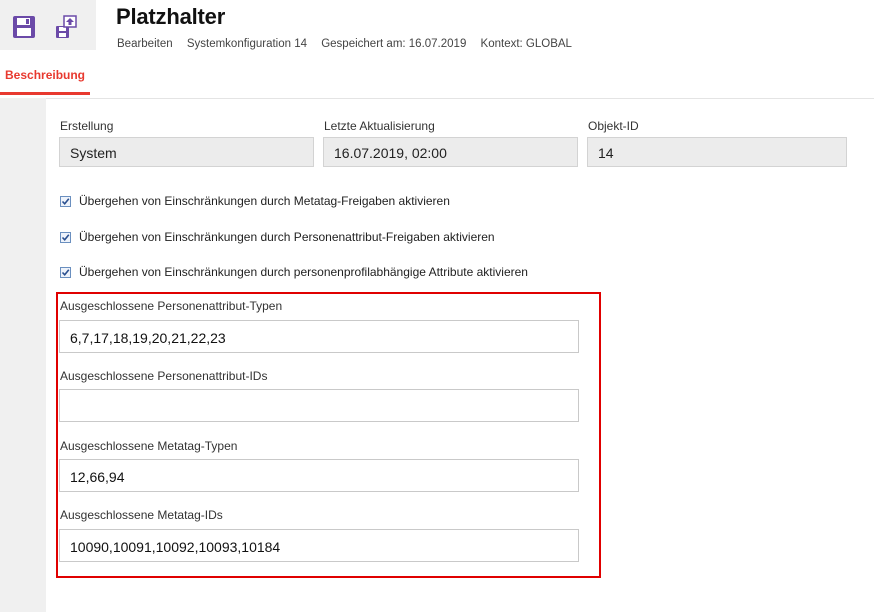 This screenshot has width=874, height=612. Describe the element at coordinates (450, 152) in the screenshot. I see `updated-value: 16.07.2019, 02:00` at that location.